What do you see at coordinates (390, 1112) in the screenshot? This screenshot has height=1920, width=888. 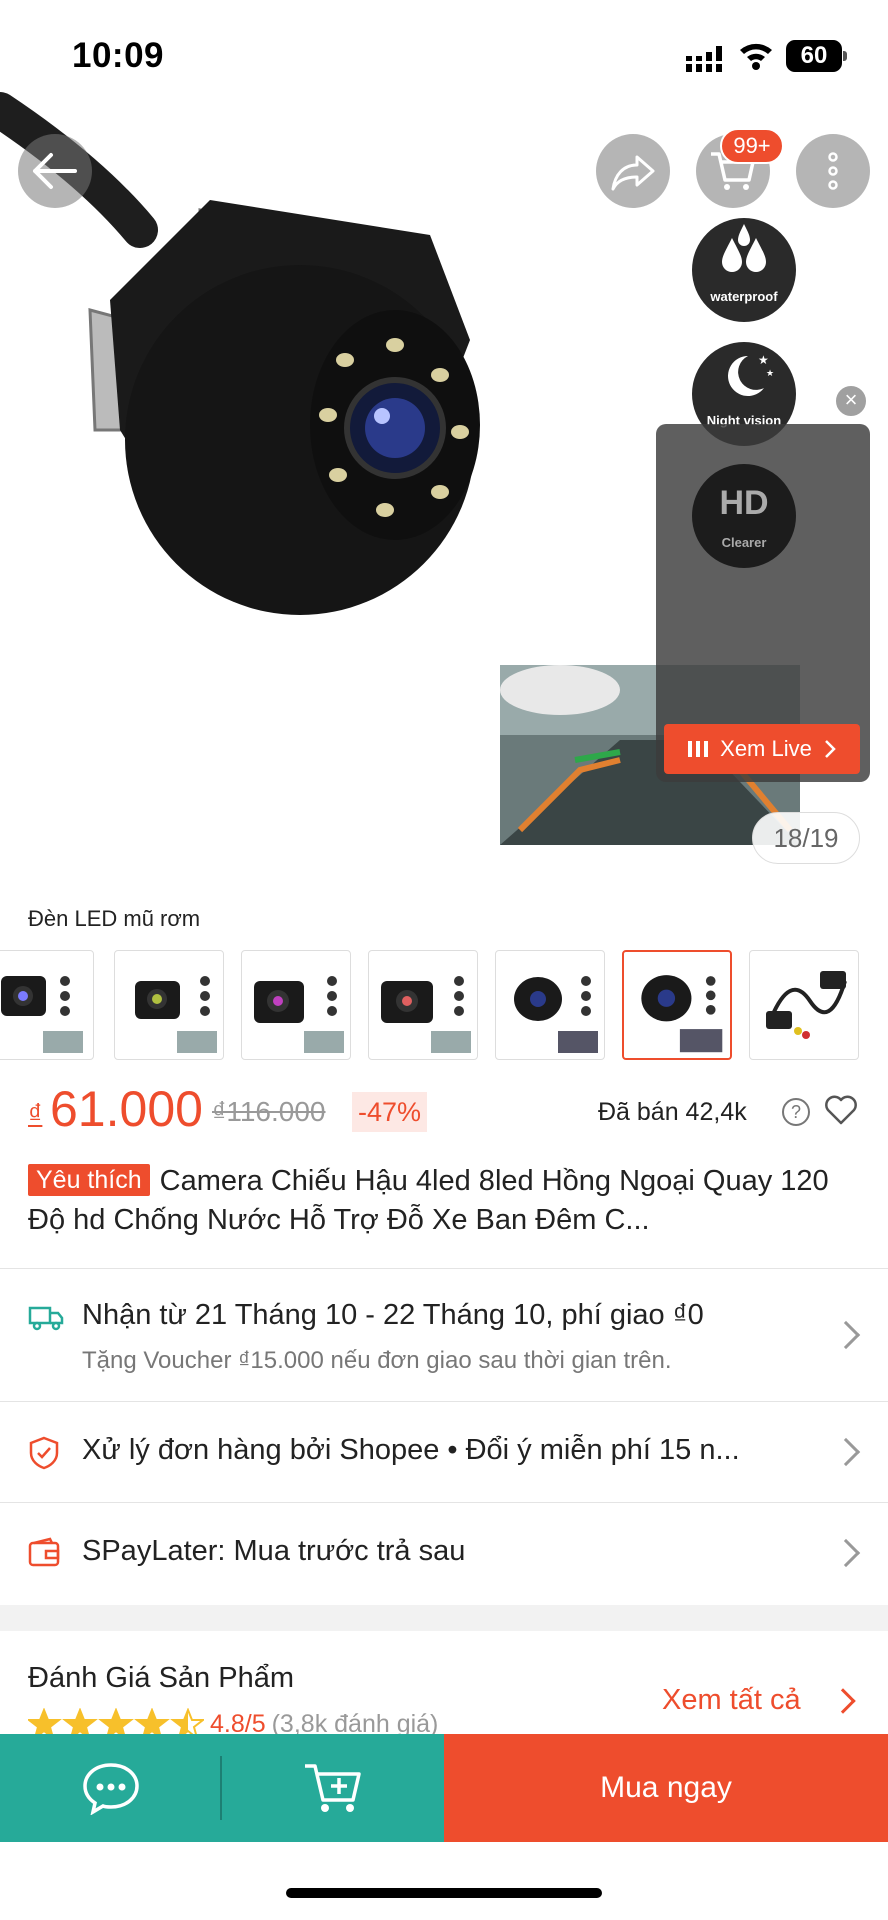 I see `discount-badge: -47%` at bounding box center [390, 1112].